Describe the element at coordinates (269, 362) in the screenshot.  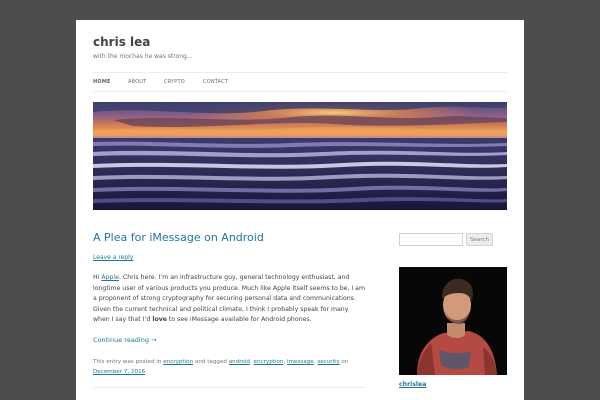
I see `tag-link-encryption: encryption` at that location.